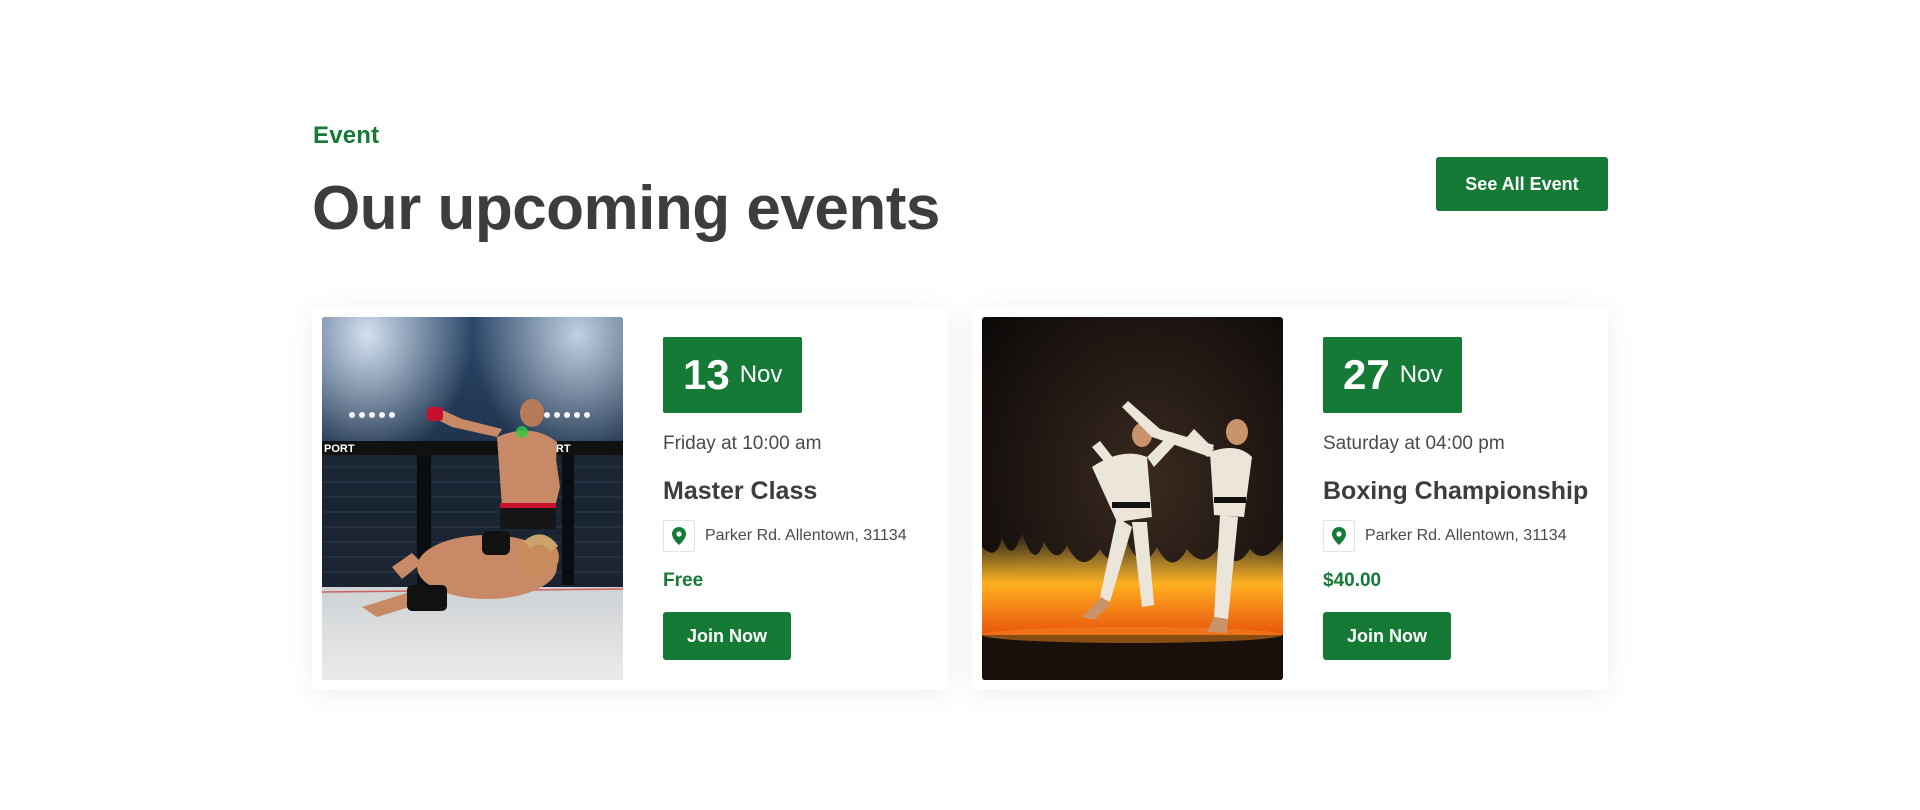  I want to click on event-time: Saturday at 04:00 pm, so click(1414, 443).